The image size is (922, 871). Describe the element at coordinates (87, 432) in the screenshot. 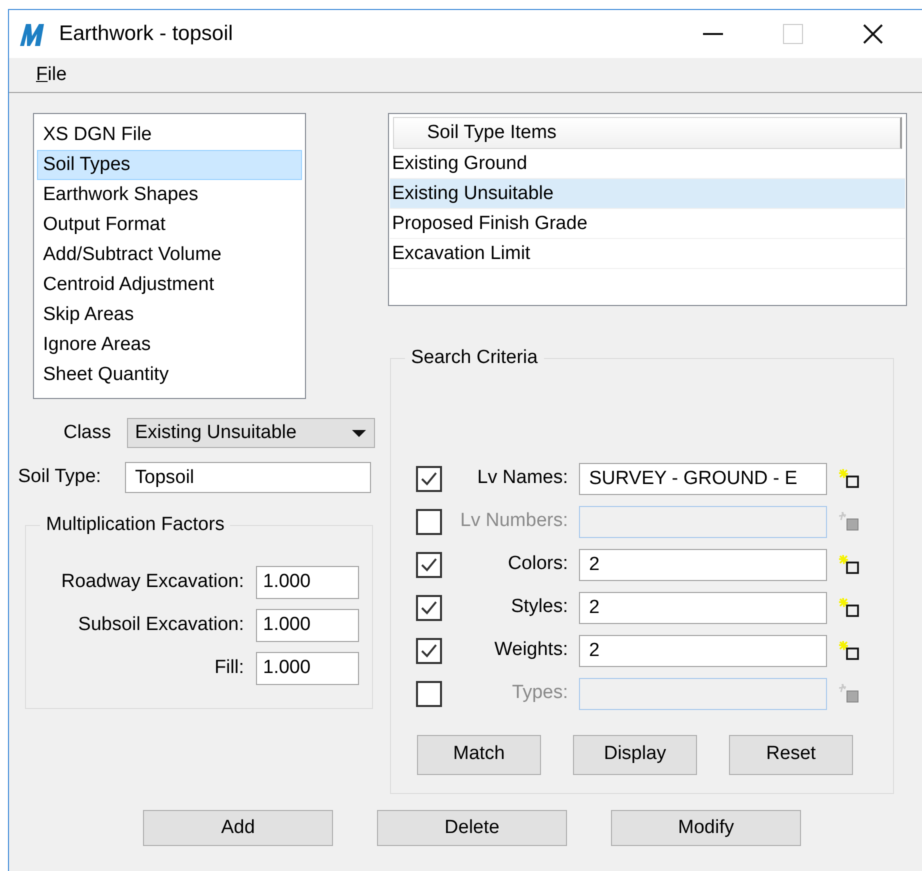

I see `field-label: Class` at that location.